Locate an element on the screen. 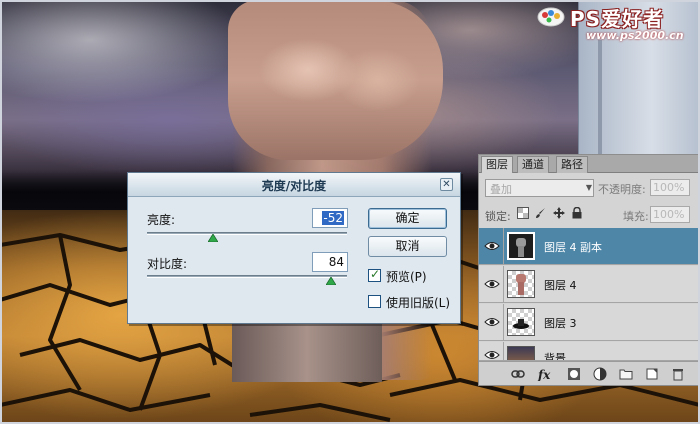 This screenshot has width=700, height=424. tab-layers: 图层 is located at coordinates (497, 164).